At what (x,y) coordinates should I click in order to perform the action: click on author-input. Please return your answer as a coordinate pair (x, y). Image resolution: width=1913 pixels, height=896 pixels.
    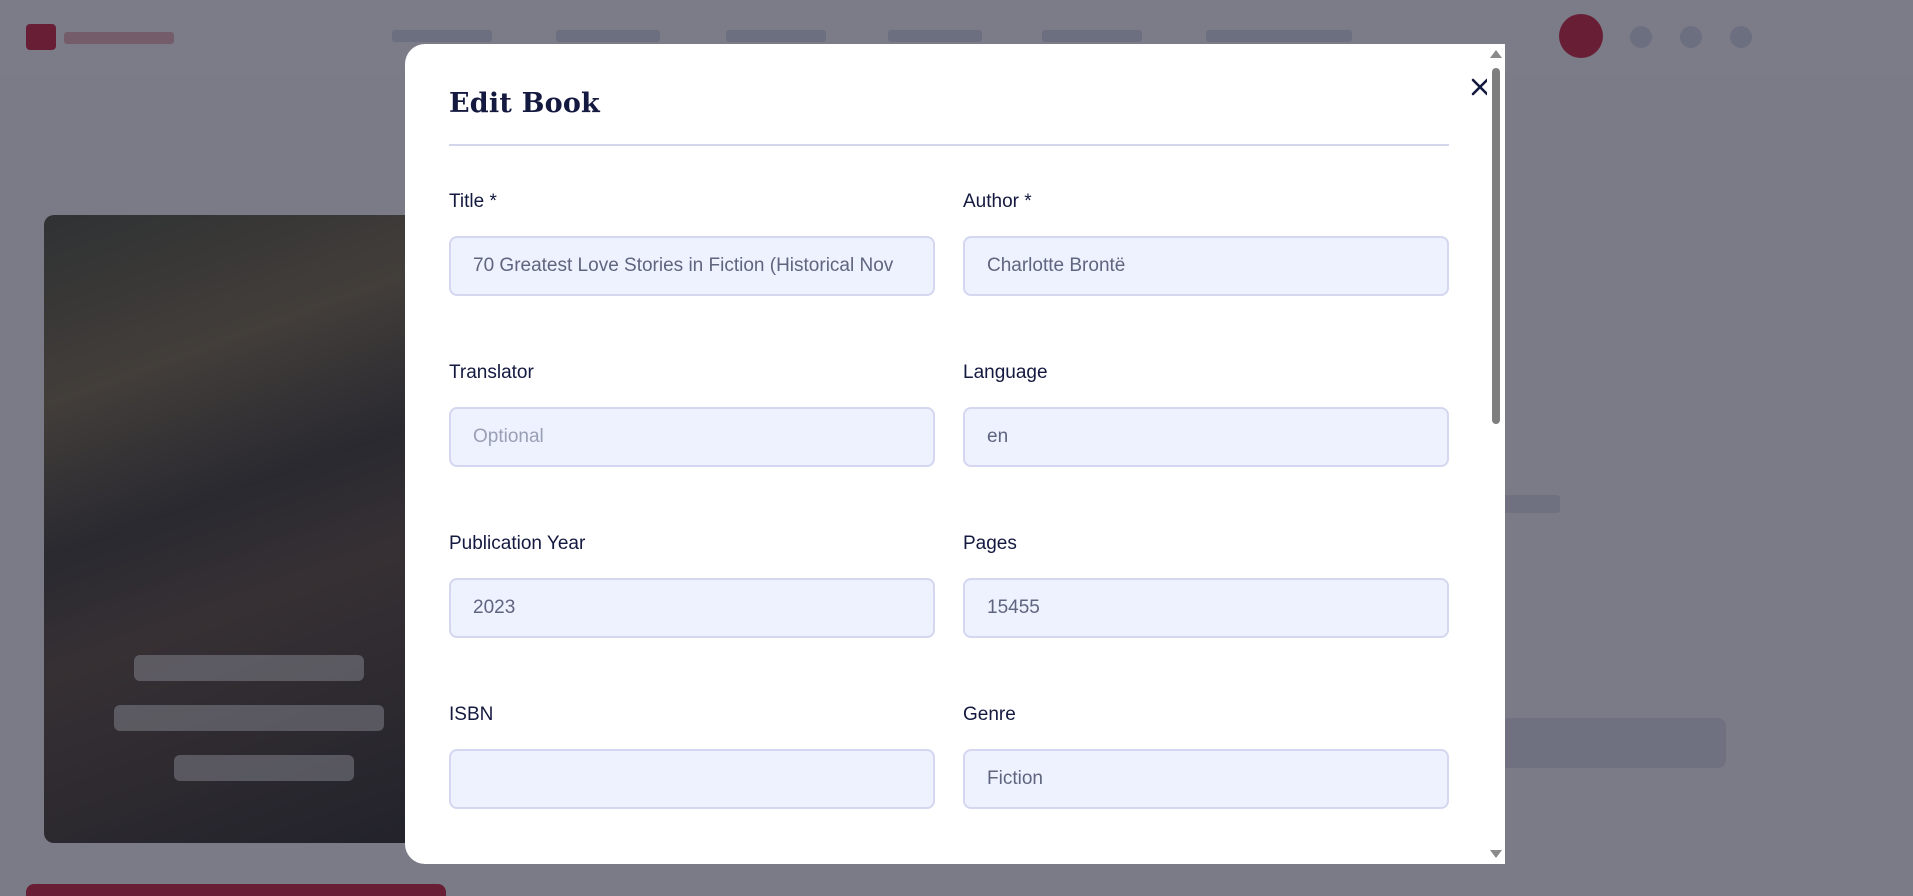
    Looking at the image, I should click on (1206, 266).